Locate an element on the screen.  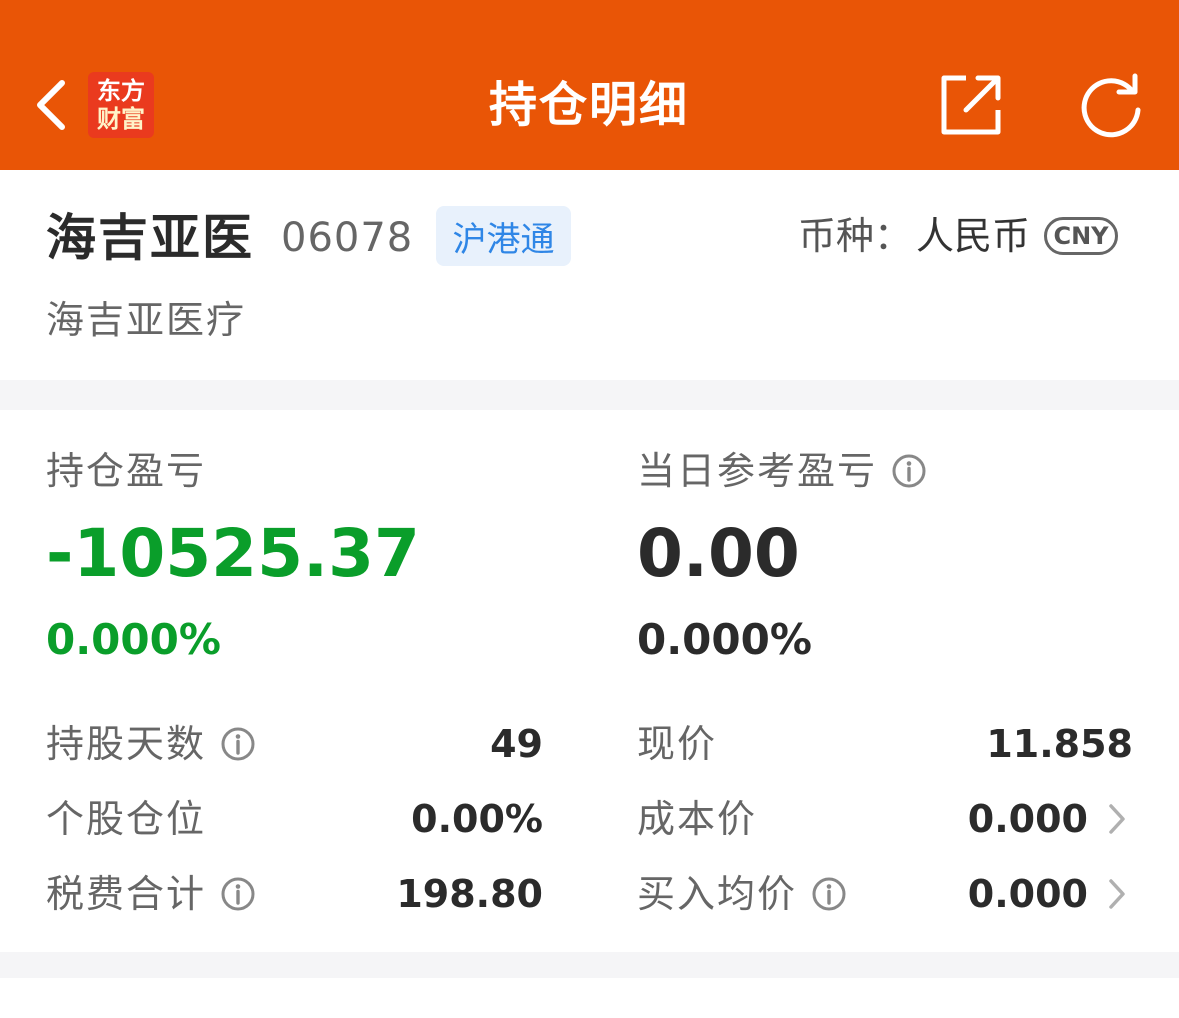
stock-full-name: 海吉亚医疗 is located at coordinates (146, 320).